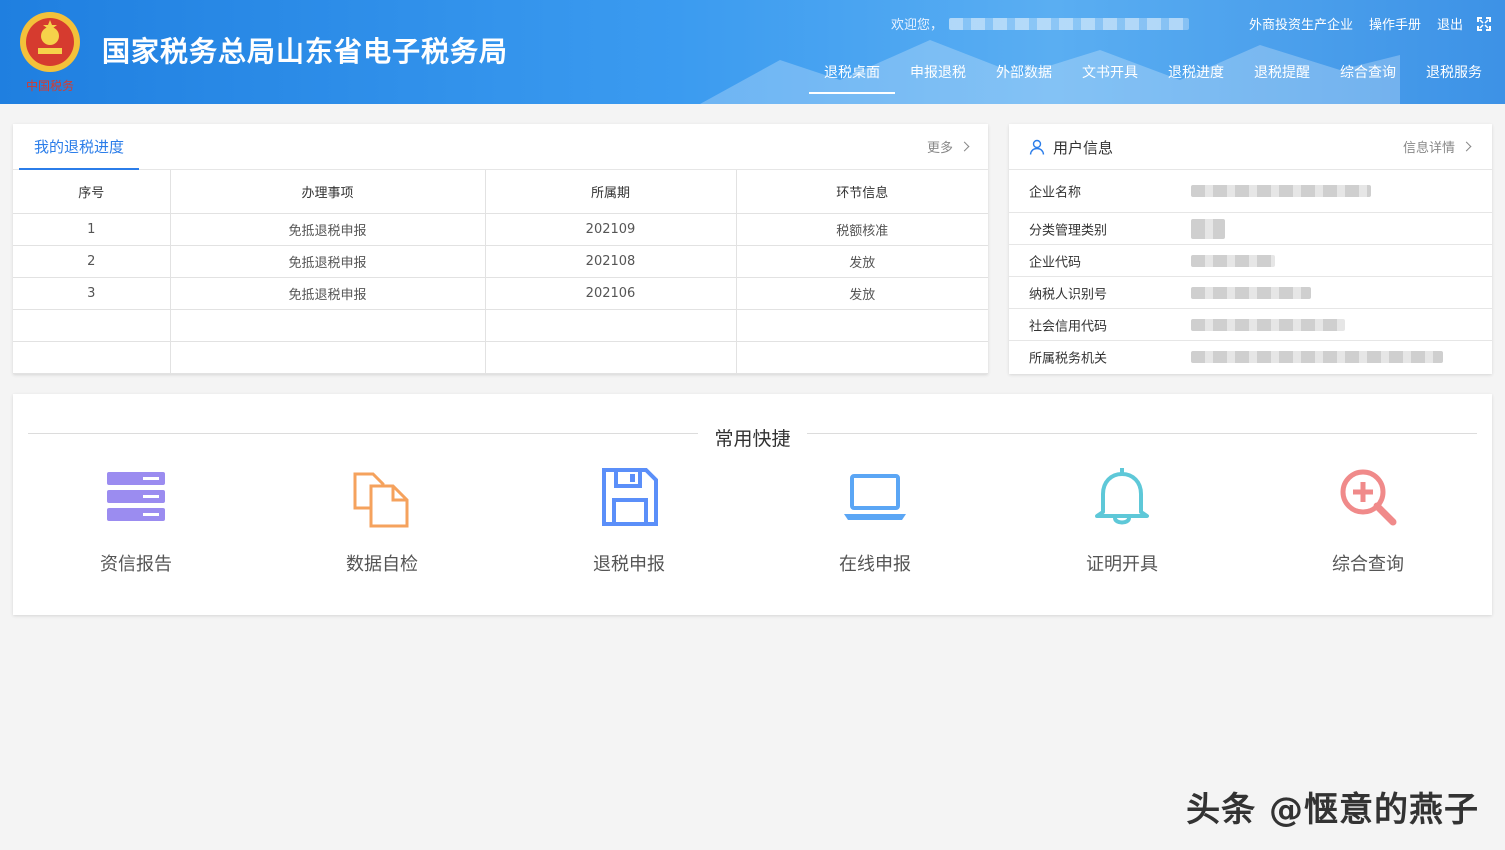 The height and width of the screenshot is (850, 1505). Describe the element at coordinates (1068, 294) in the screenshot. I see `field-label-taxpayer-id: 纳税人识别号` at that location.